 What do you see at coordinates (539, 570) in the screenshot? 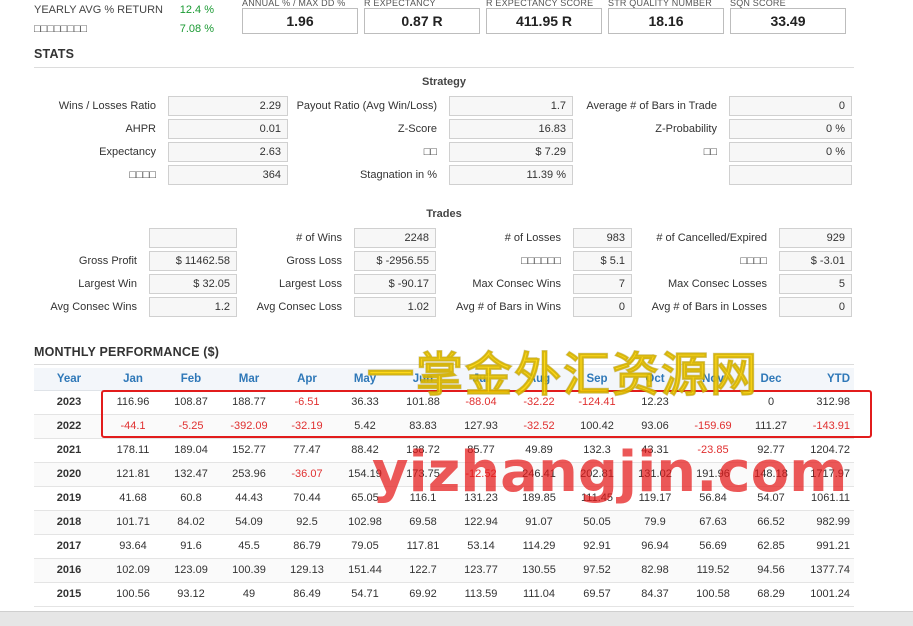
I see `month-cell: 130.55` at bounding box center [539, 570].